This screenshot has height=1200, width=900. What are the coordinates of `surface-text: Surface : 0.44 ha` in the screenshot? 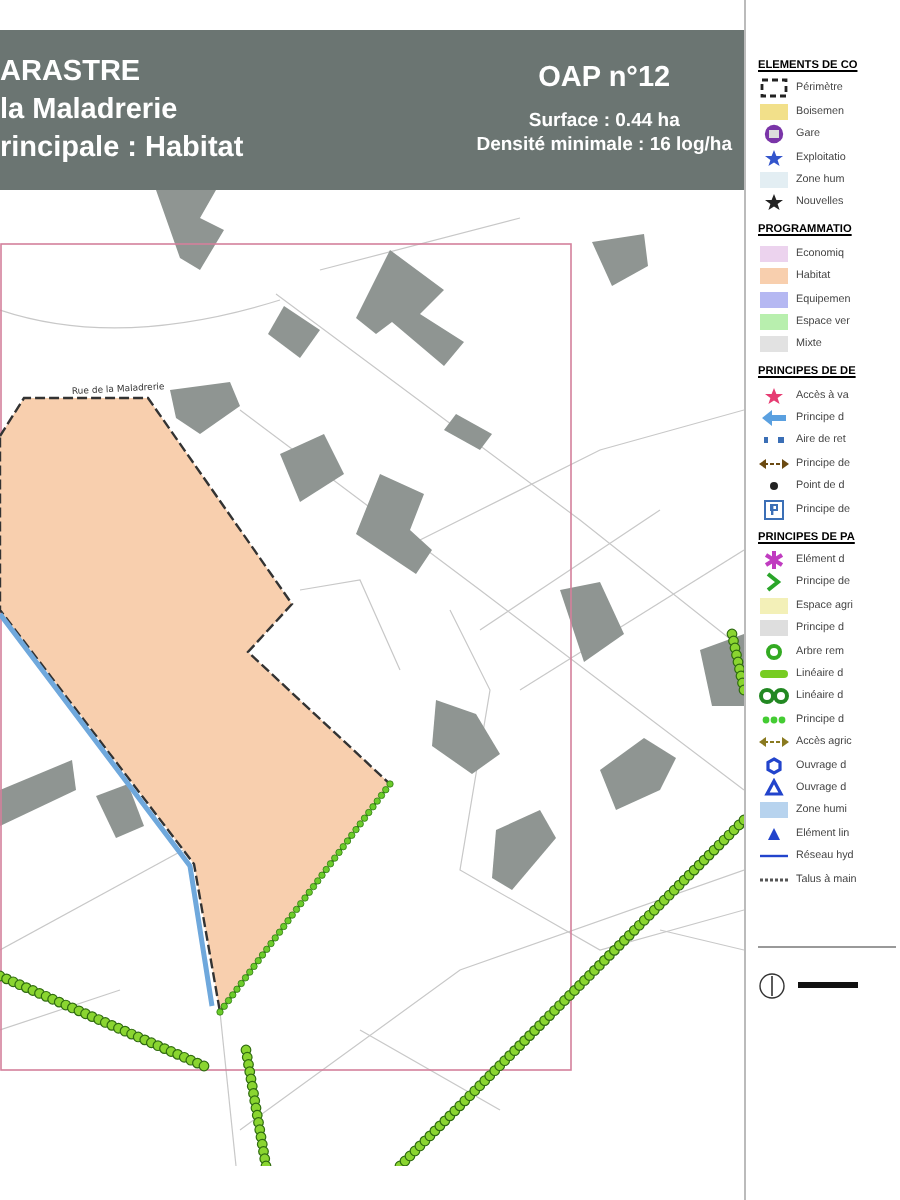 It's located at (604, 122).